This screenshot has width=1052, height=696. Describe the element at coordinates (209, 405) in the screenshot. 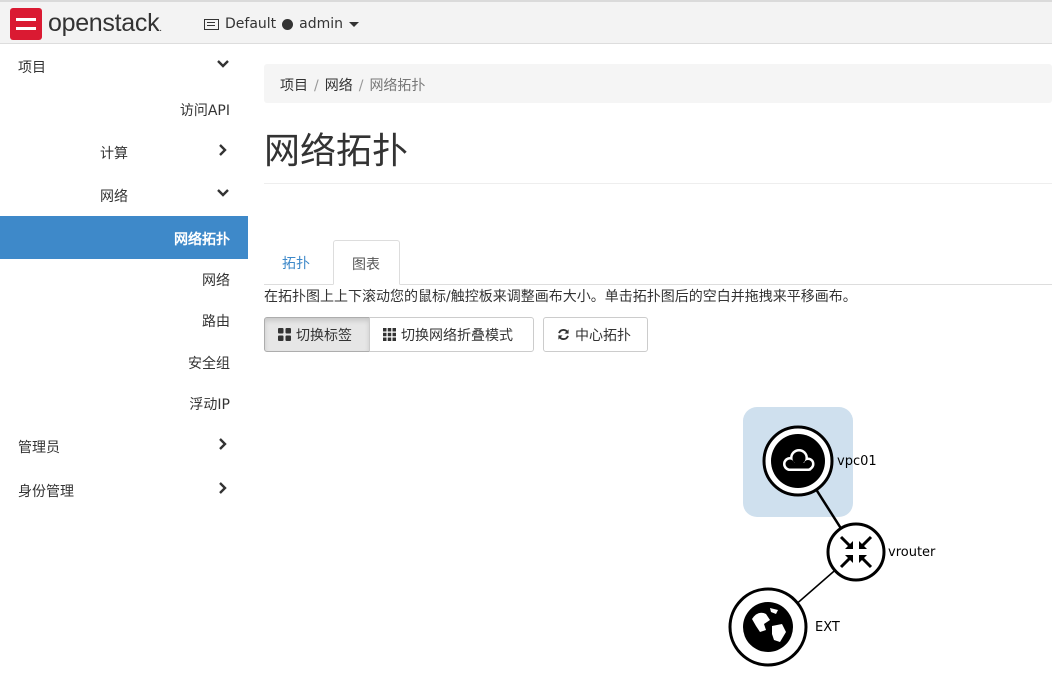

I see `sidebar-item-label: 浮动IP` at that location.